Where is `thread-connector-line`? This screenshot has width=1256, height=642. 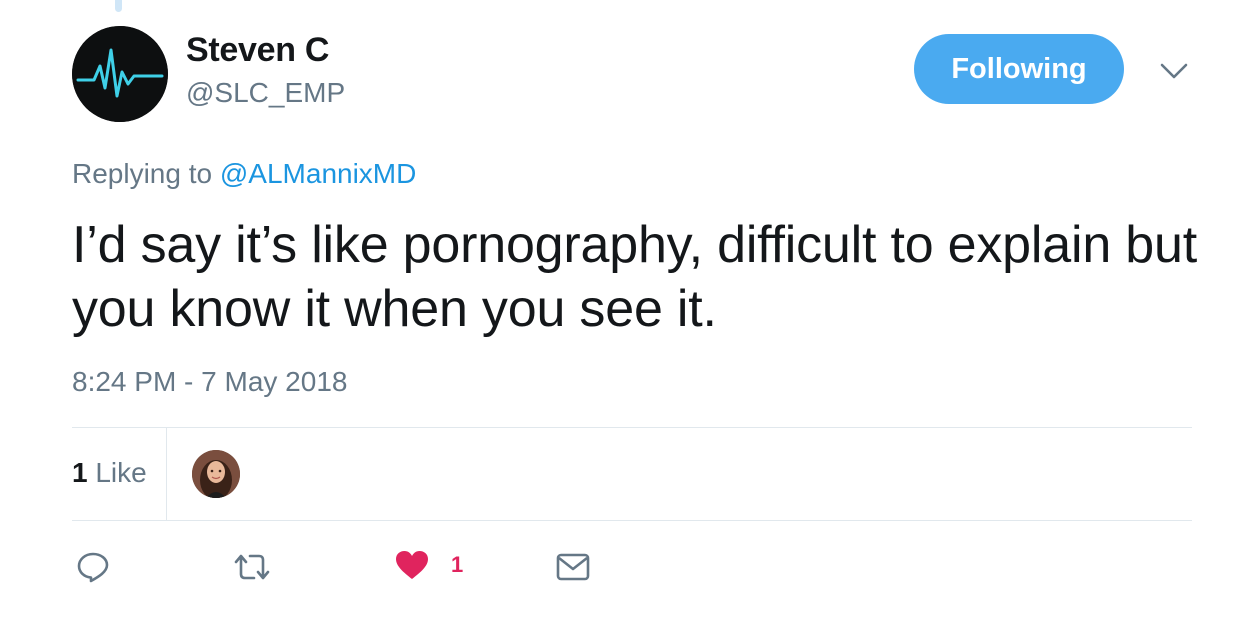
thread-connector-line is located at coordinates (118, 6).